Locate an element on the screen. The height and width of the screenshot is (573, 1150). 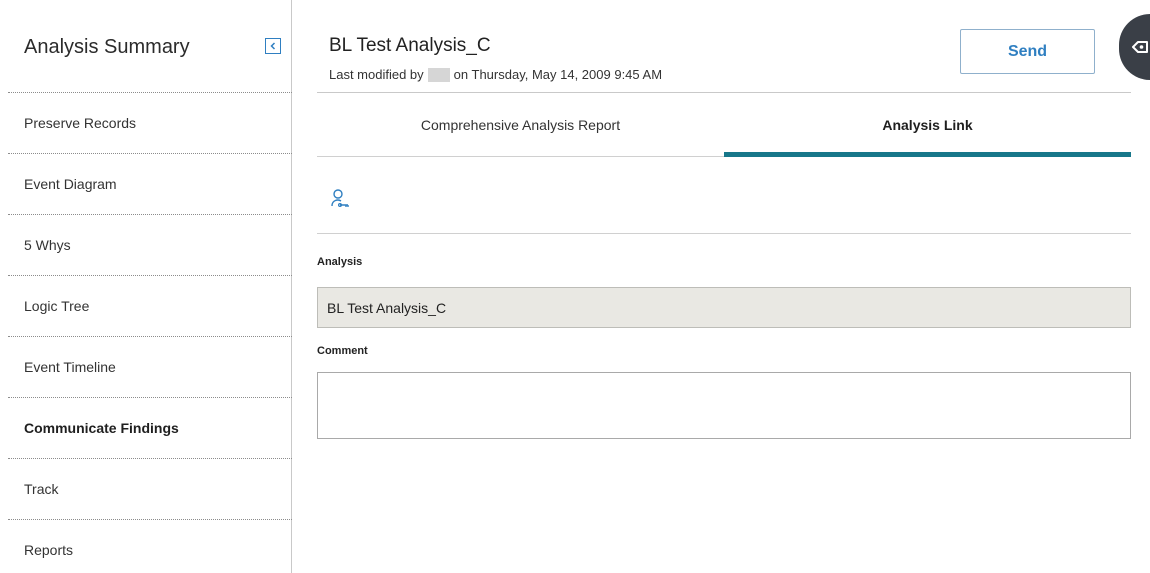
modified-suffix: on Thursday, May 14, 2009 9:45 AM is located at coordinates (558, 74).